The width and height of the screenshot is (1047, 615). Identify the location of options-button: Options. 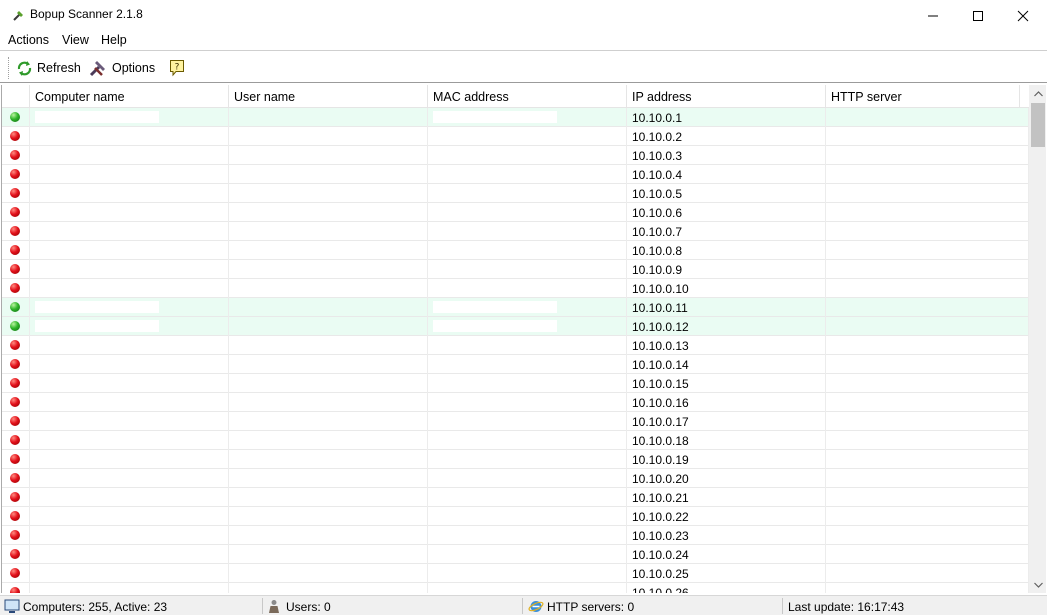
(121, 68).